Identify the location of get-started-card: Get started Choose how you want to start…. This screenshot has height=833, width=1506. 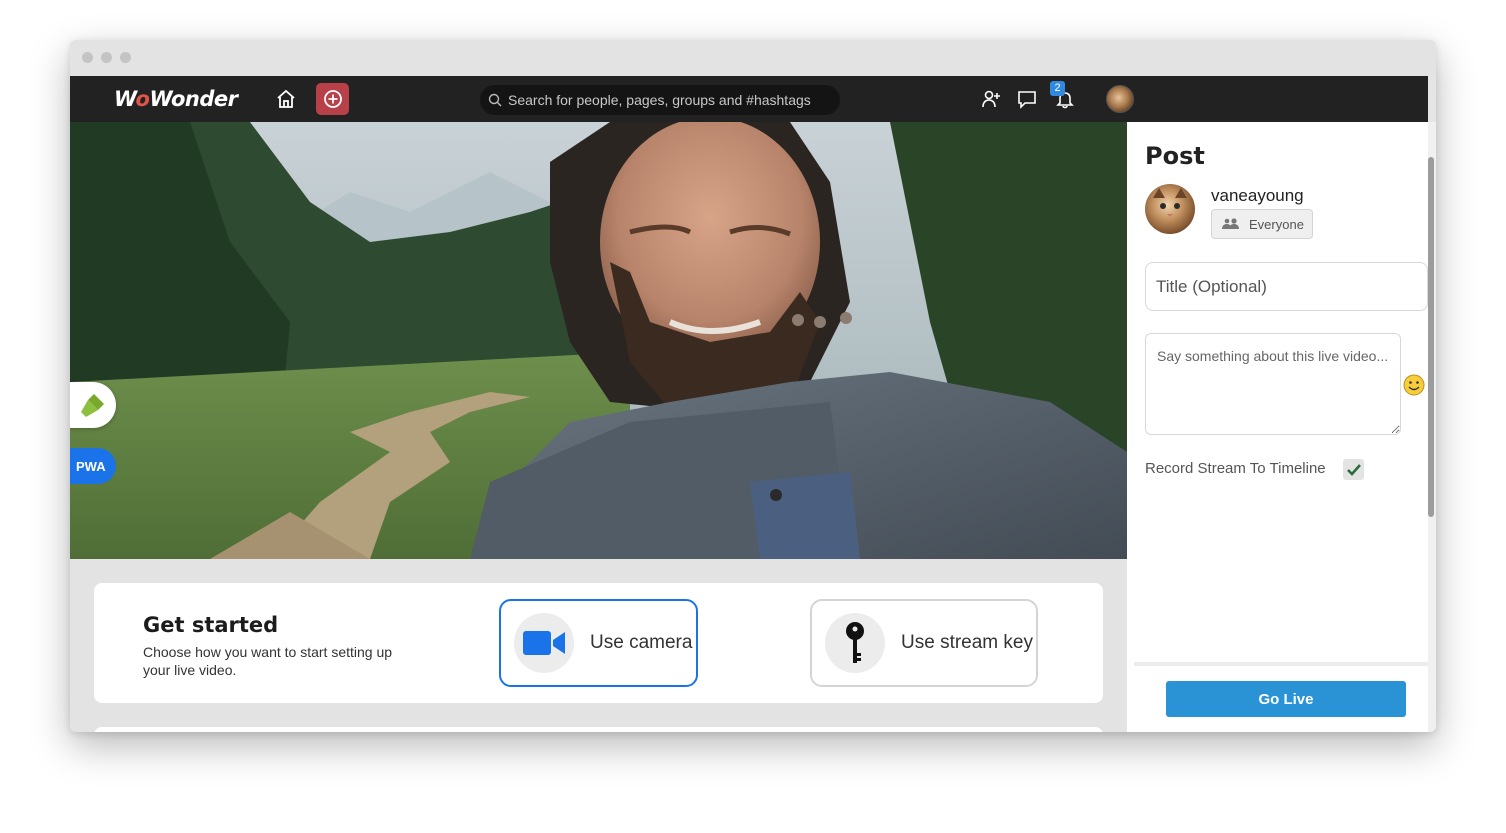
(598, 643).